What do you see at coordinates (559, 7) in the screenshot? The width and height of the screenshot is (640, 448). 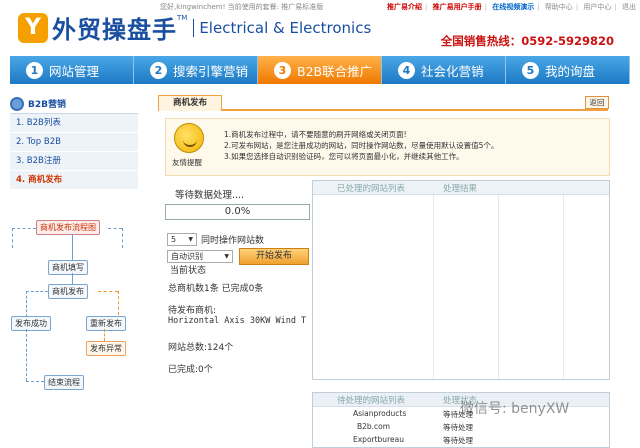 I see `top-link-help: 帮助中心` at bounding box center [559, 7].